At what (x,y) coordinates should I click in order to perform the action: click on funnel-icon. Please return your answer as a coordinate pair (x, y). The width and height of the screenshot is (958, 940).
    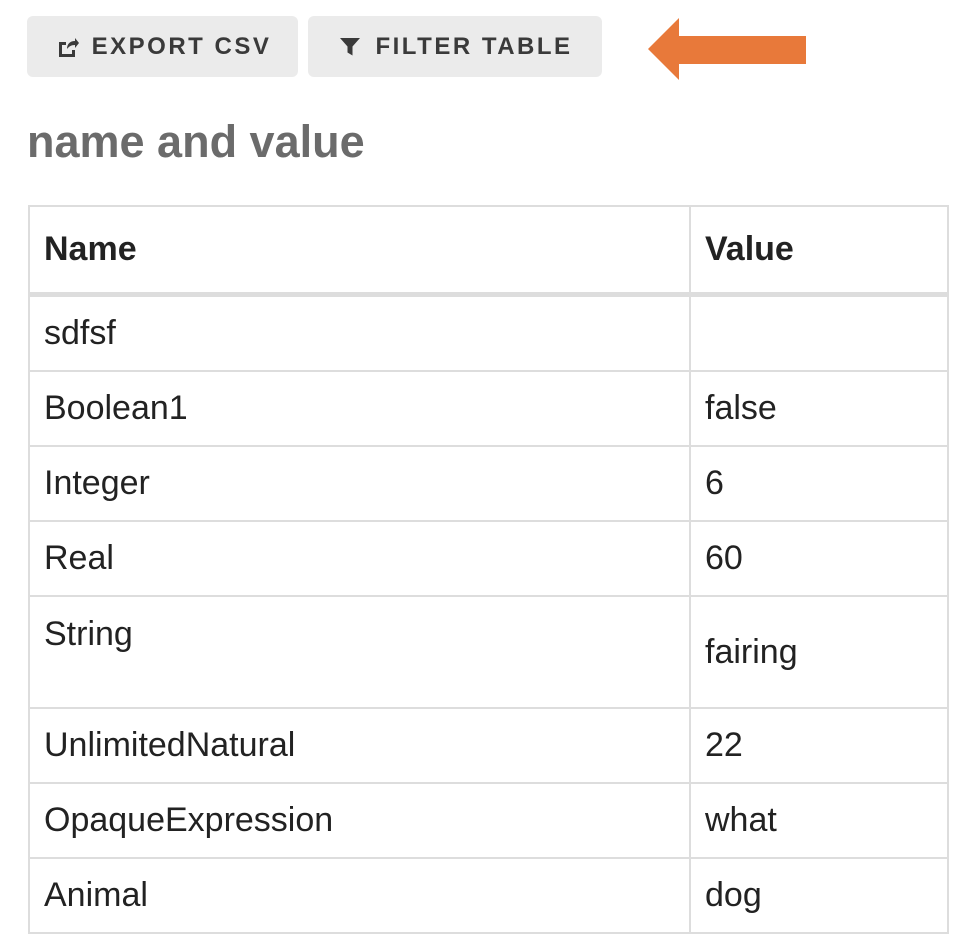
    Looking at the image, I should click on (350, 47).